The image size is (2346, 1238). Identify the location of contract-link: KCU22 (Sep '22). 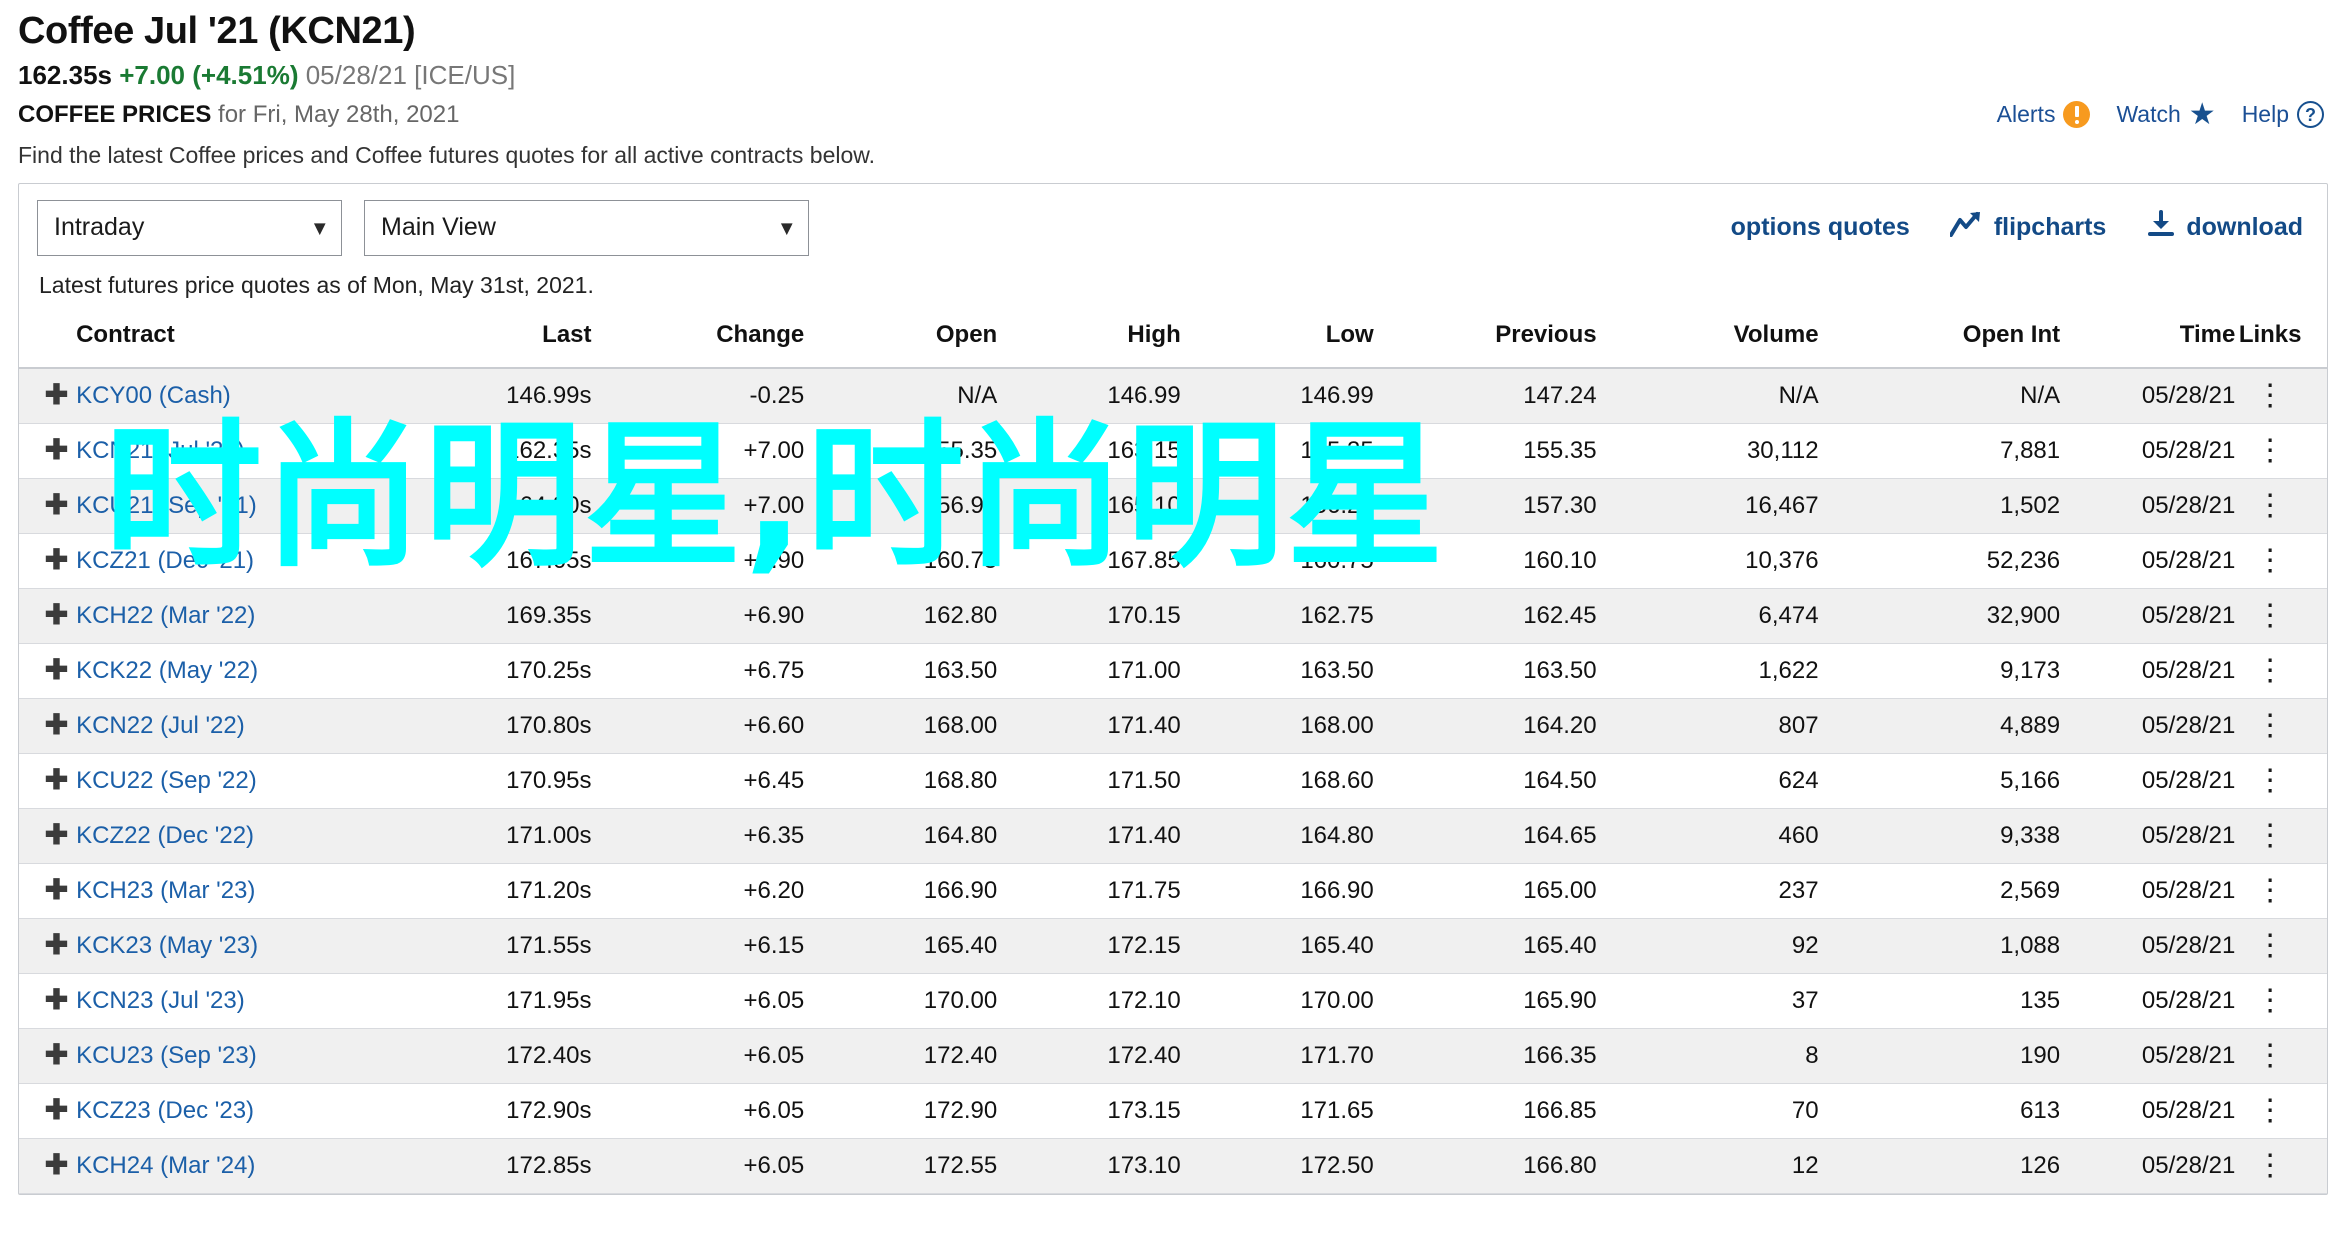
(166, 780).